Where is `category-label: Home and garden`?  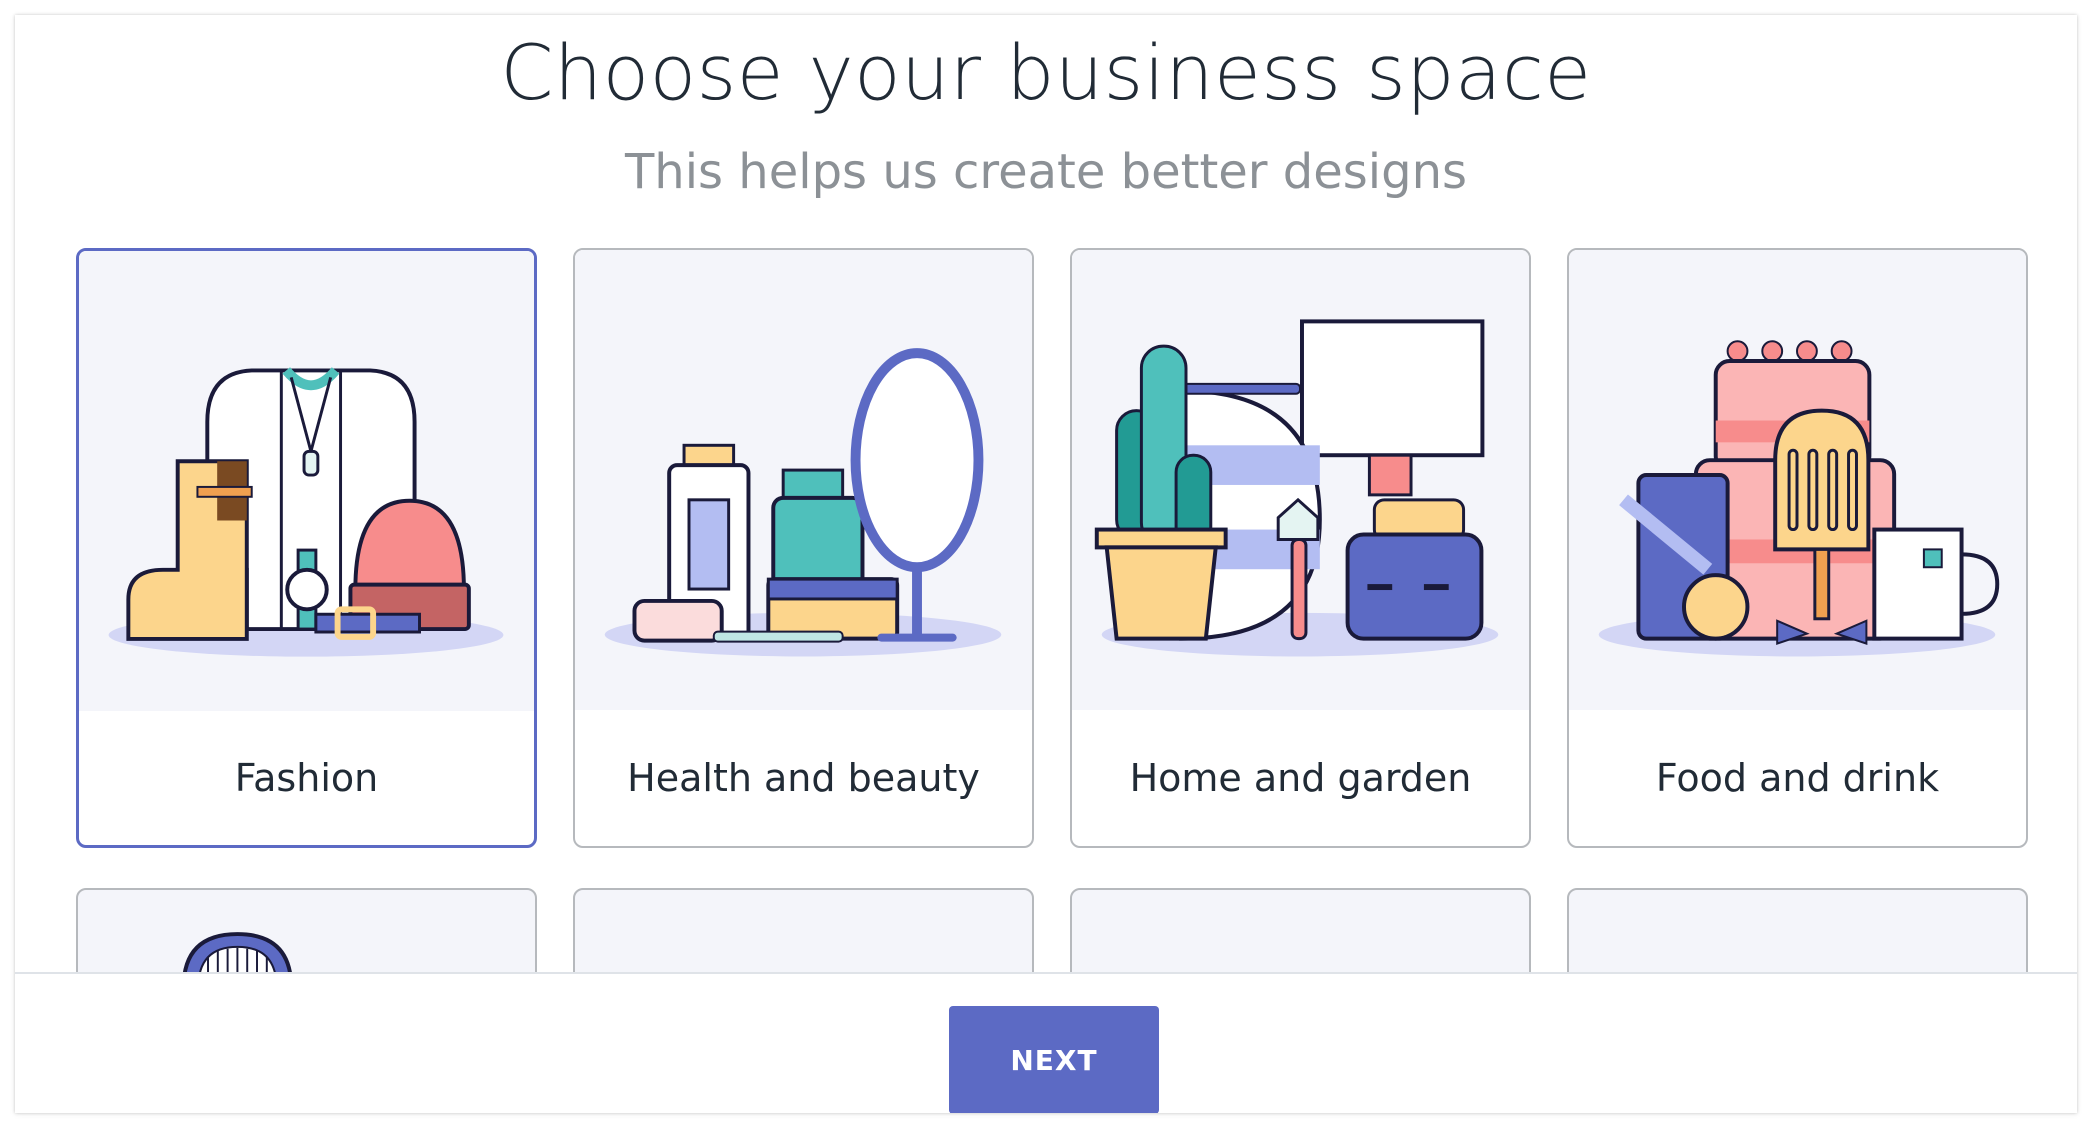
category-label: Home and garden is located at coordinates (1300, 778).